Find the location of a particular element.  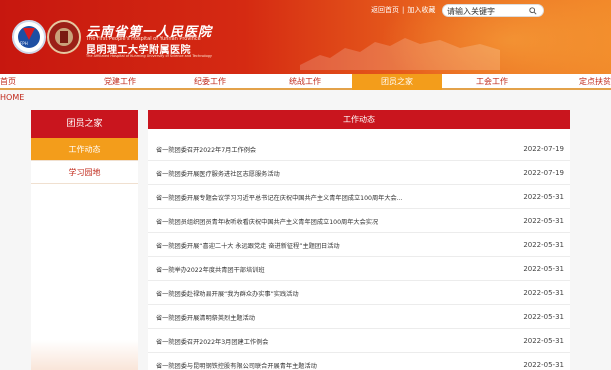

news-title: 省一院团委与昆明钢铁控股有限公司联合开展青年主题活动 is located at coordinates (236, 365).